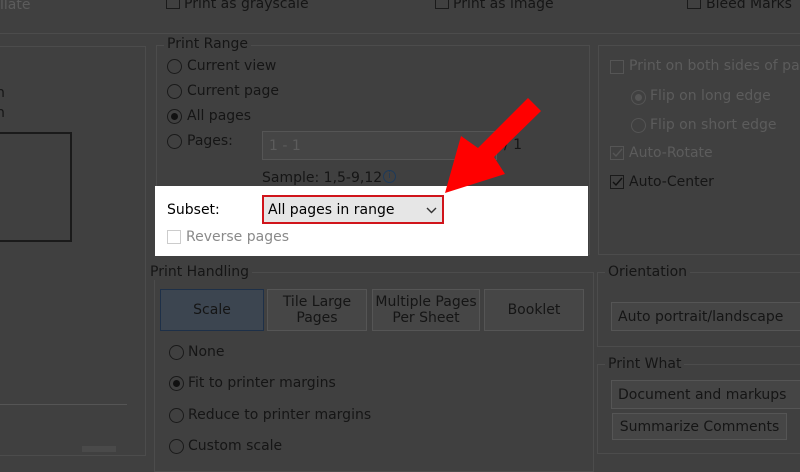  What do you see at coordinates (671, 153) in the screenshot?
I see `auto-rotate-label: Auto-Rotate` at bounding box center [671, 153].